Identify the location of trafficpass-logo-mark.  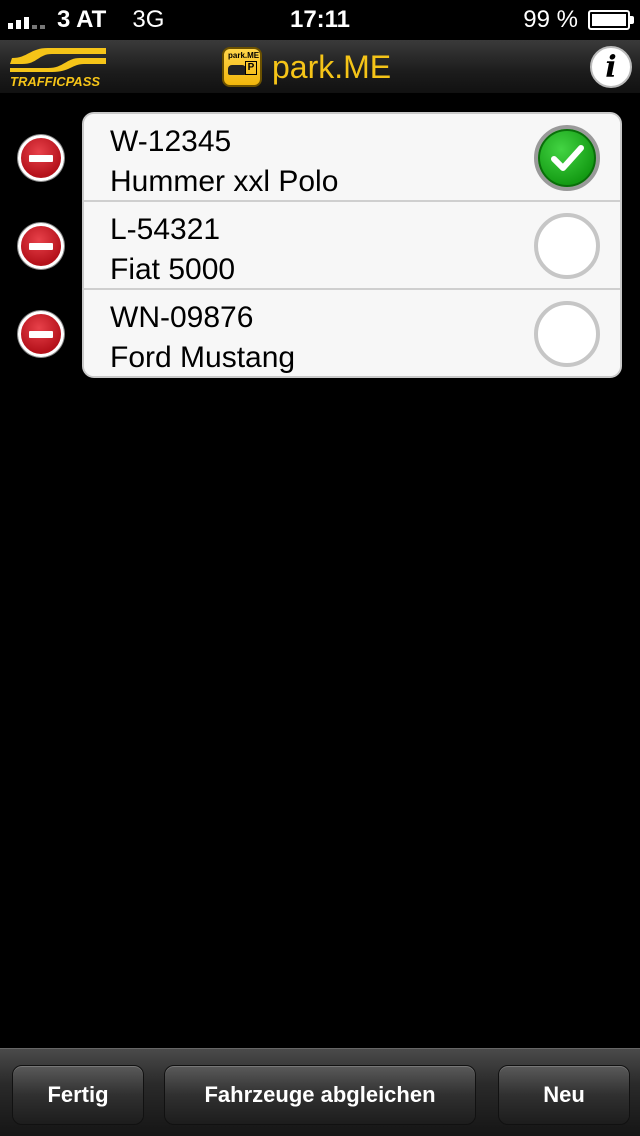
(58, 60).